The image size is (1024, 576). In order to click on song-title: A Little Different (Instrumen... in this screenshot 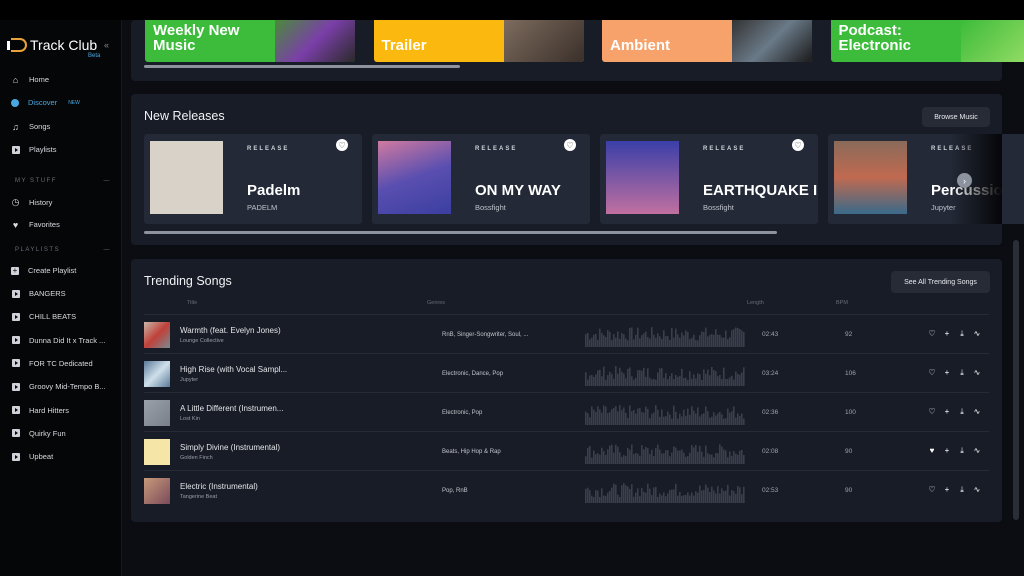, I will do `click(231, 408)`.